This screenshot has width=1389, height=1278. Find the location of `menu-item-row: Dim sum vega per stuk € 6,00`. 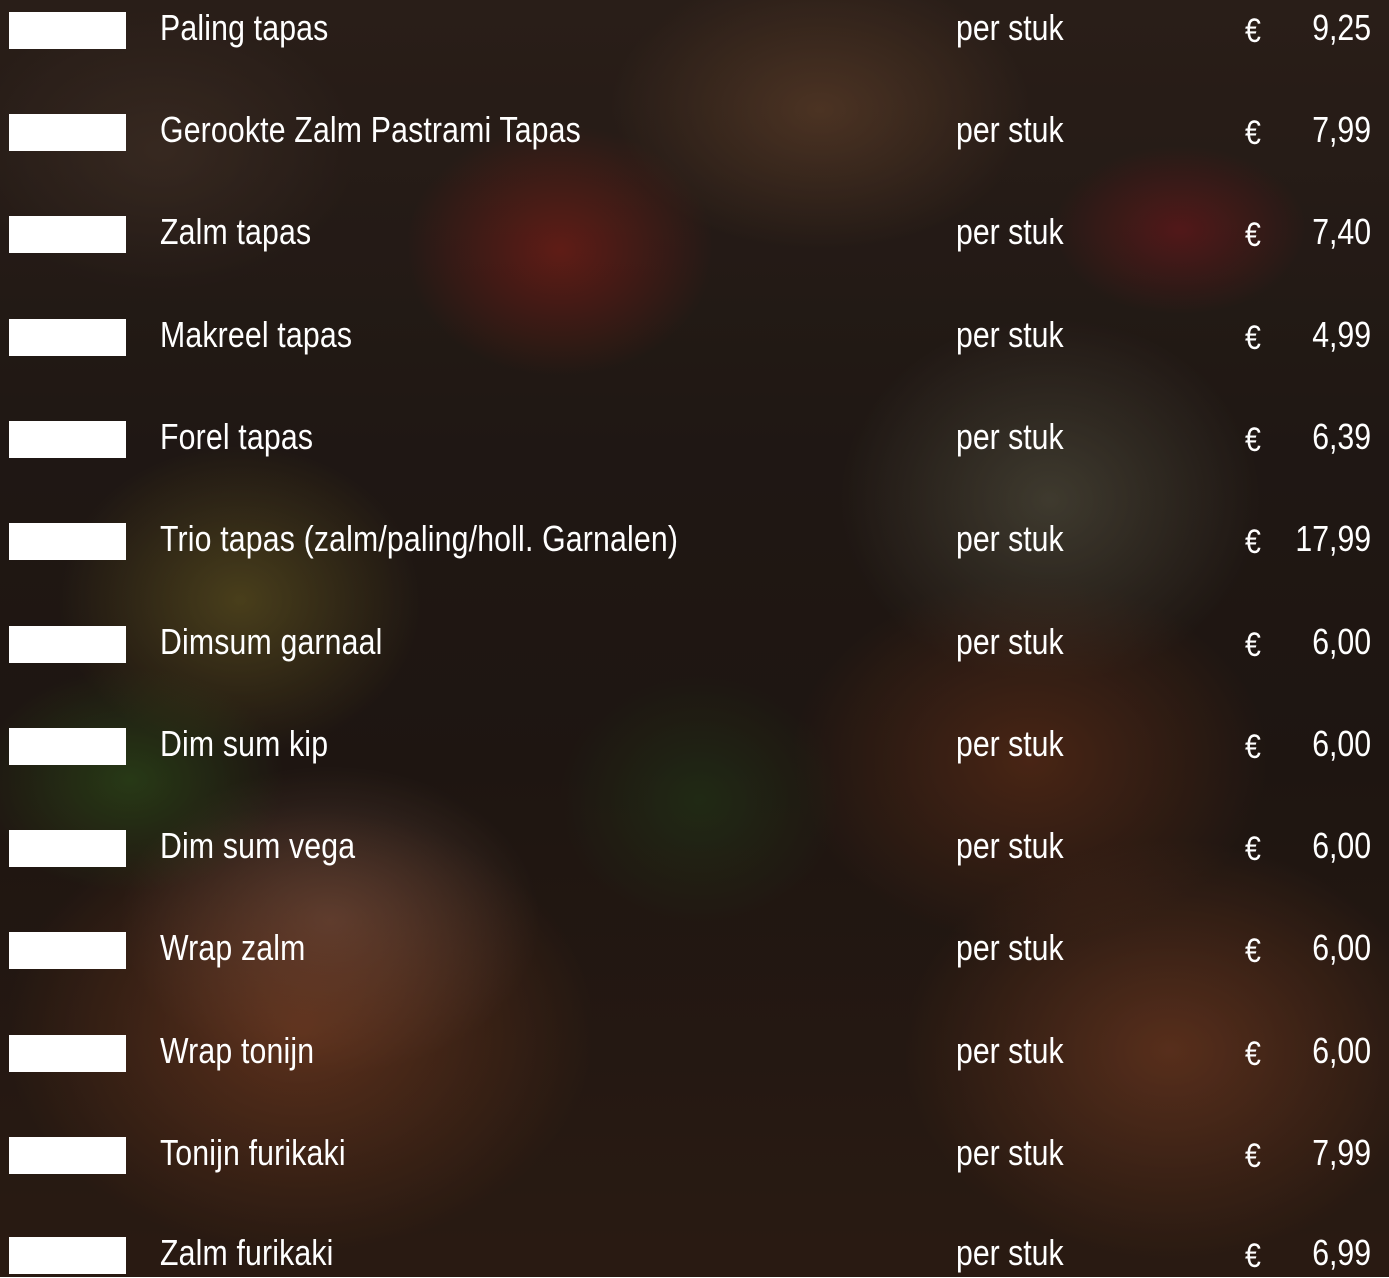

menu-item-row: Dim sum vega per stuk € 6,00 is located at coordinates (694, 848).